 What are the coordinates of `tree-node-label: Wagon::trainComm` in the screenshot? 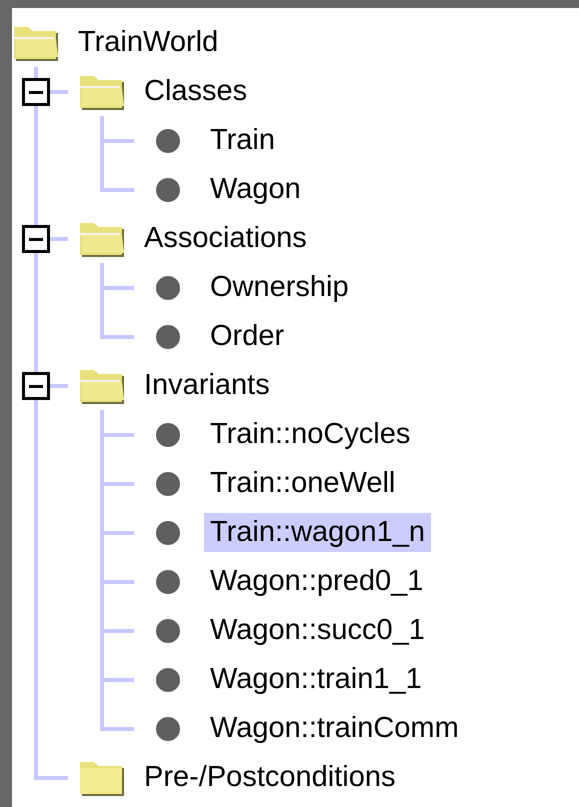 It's located at (334, 728).